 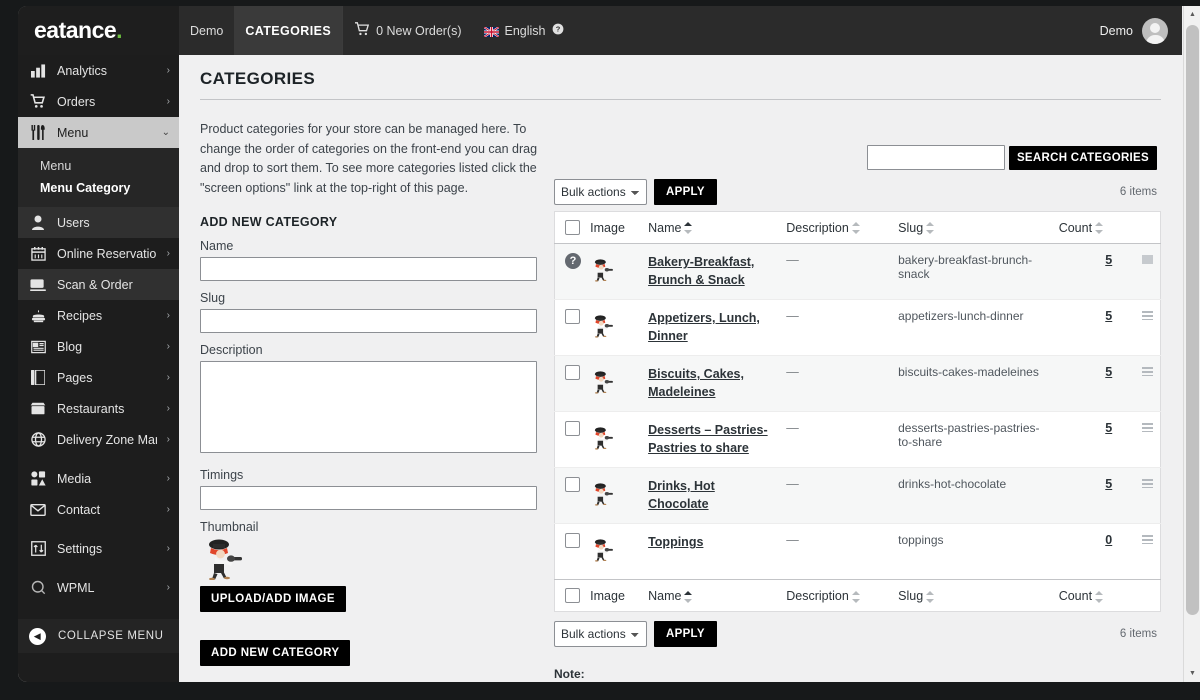 What do you see at coordinates (558, 30) in the screenshot?
I see `help-icon: ?` at bounding box center [558, 30].